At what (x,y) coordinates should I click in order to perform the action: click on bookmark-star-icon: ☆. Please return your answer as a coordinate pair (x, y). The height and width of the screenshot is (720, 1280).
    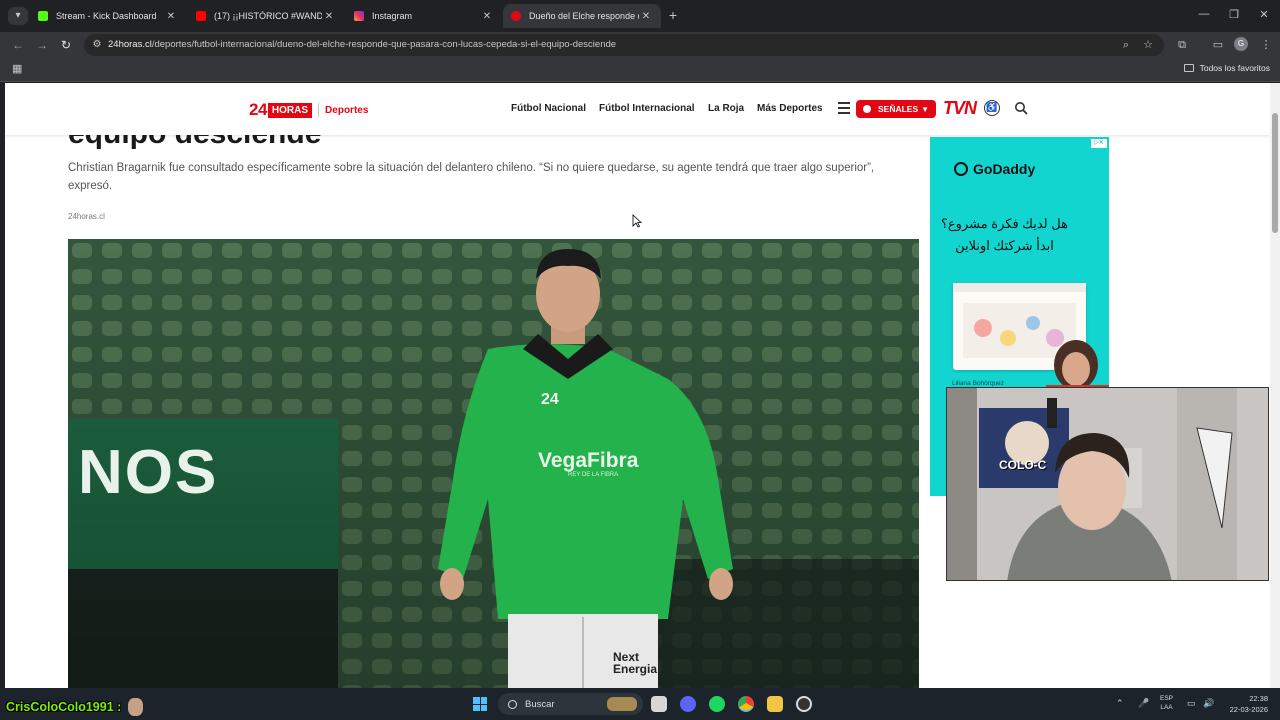
    Looking at the image, I should click on (1148, 45).